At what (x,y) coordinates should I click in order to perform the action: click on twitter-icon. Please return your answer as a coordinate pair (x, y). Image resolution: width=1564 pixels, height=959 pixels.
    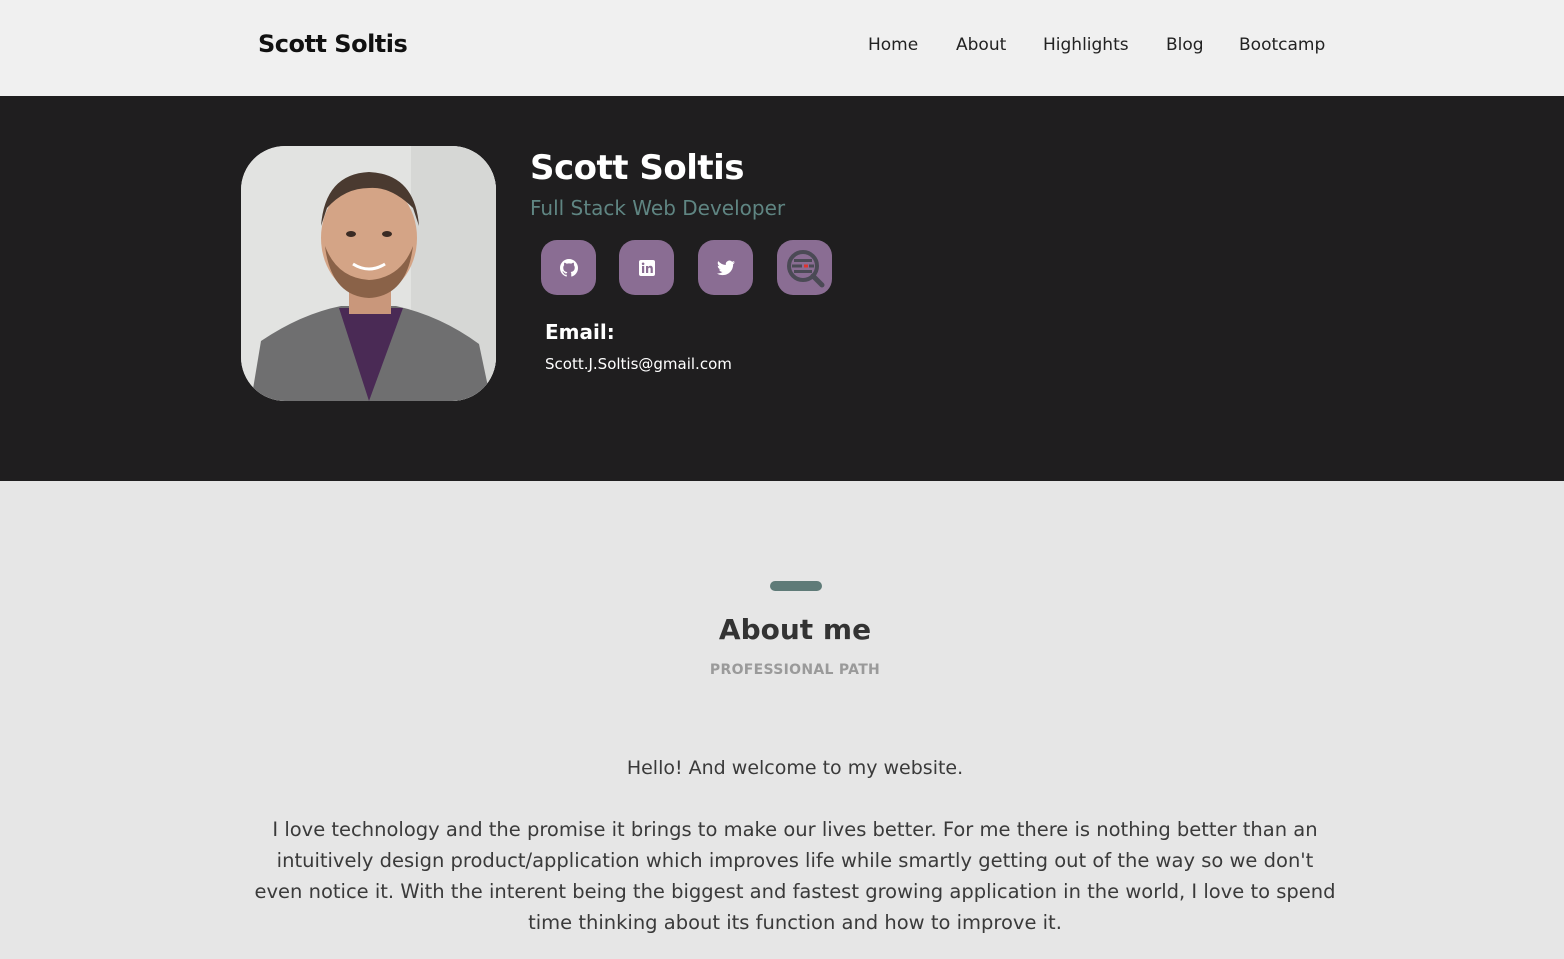
    Looking at the image, I should click on (725, 267).